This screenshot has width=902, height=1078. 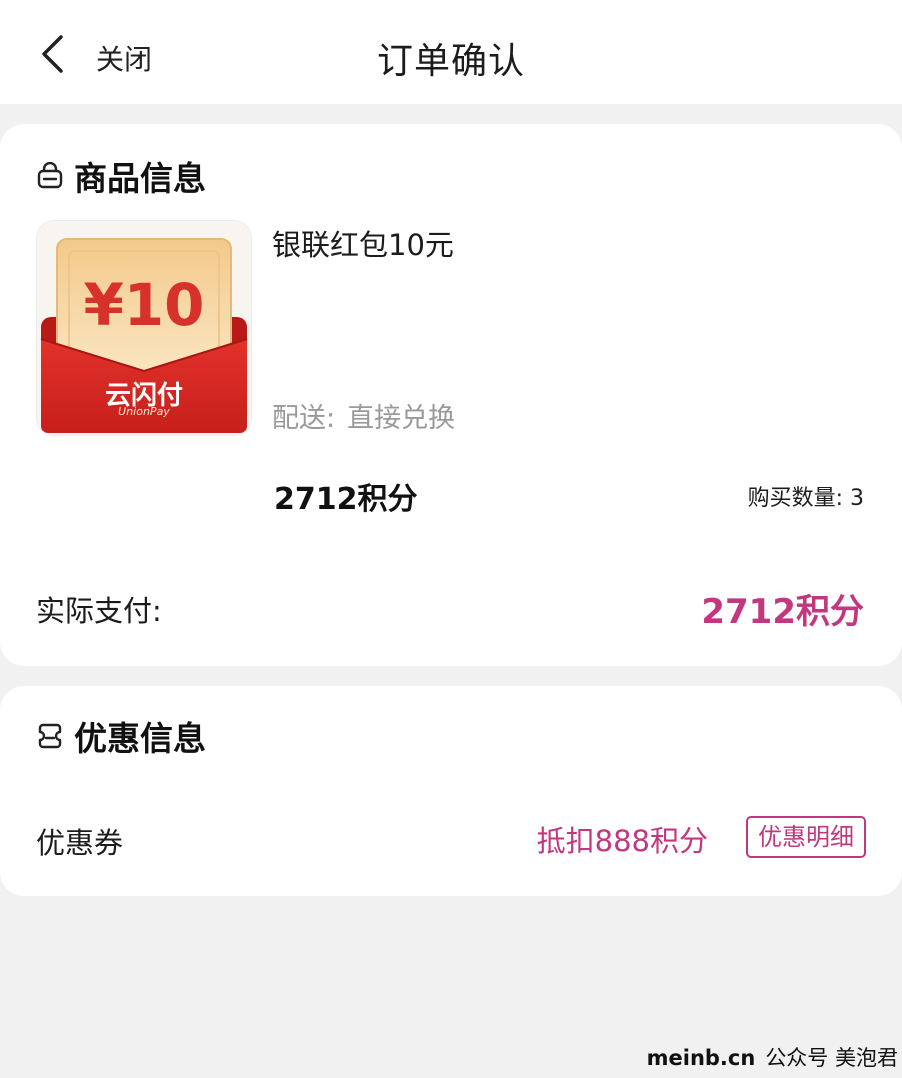 I want to click on actual-pay-label: 实际支付:, so click(x=99, y=611).